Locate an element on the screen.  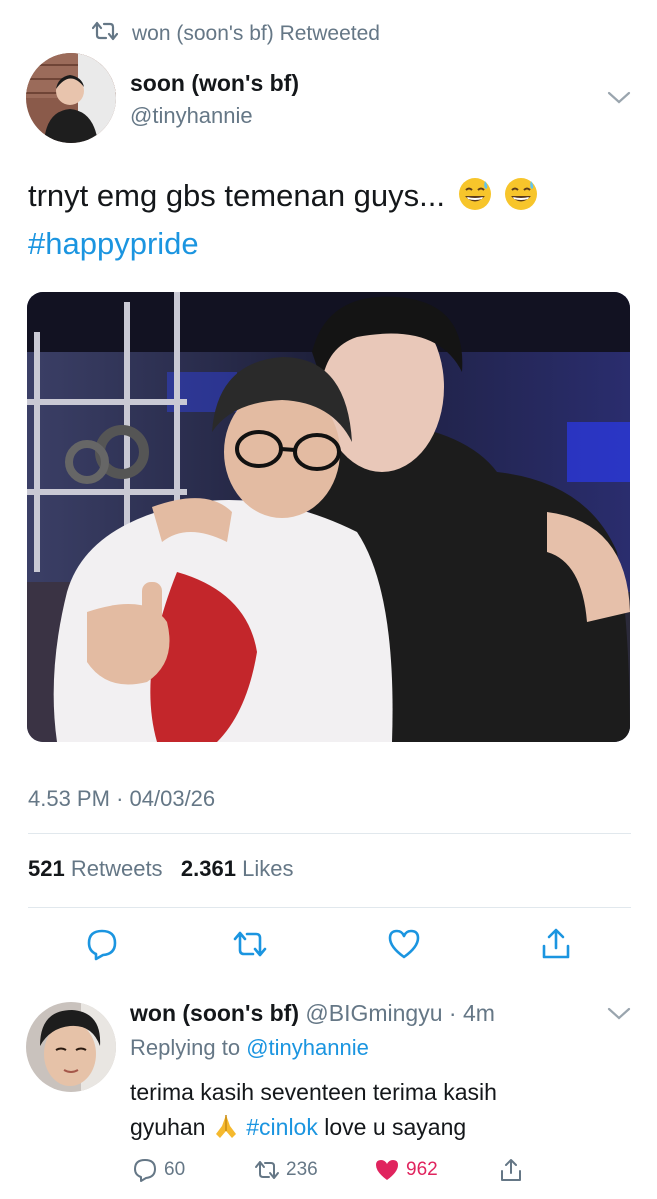
reply-retweet-count: 236 is located at coordinates (302, 1169).